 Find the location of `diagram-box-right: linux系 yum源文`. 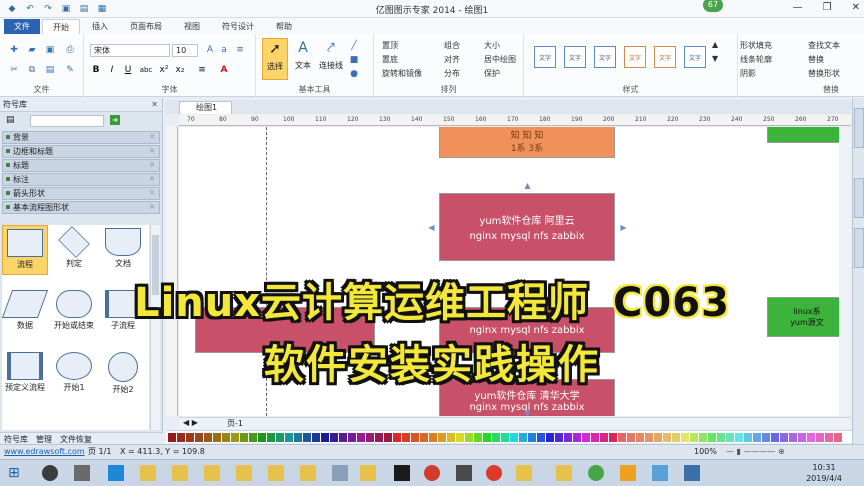

diagram-box-right: linux系 yum源文 is located at coordinates (803, 317).